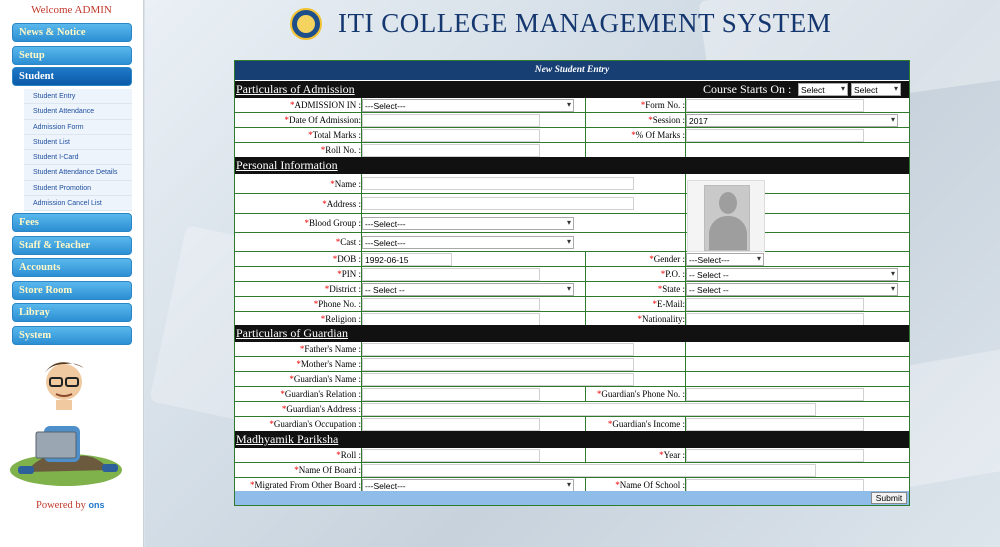 The height and width of the screenshot is (547, 1000). Describe the element at coordinates (572, 70) in the screenshot. I see `form-title: New Student Entry` at that location.